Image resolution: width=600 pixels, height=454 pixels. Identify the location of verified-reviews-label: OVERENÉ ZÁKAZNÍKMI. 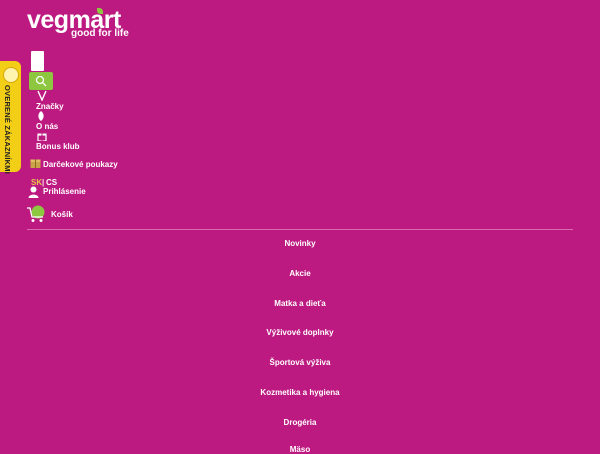
(7, 130).